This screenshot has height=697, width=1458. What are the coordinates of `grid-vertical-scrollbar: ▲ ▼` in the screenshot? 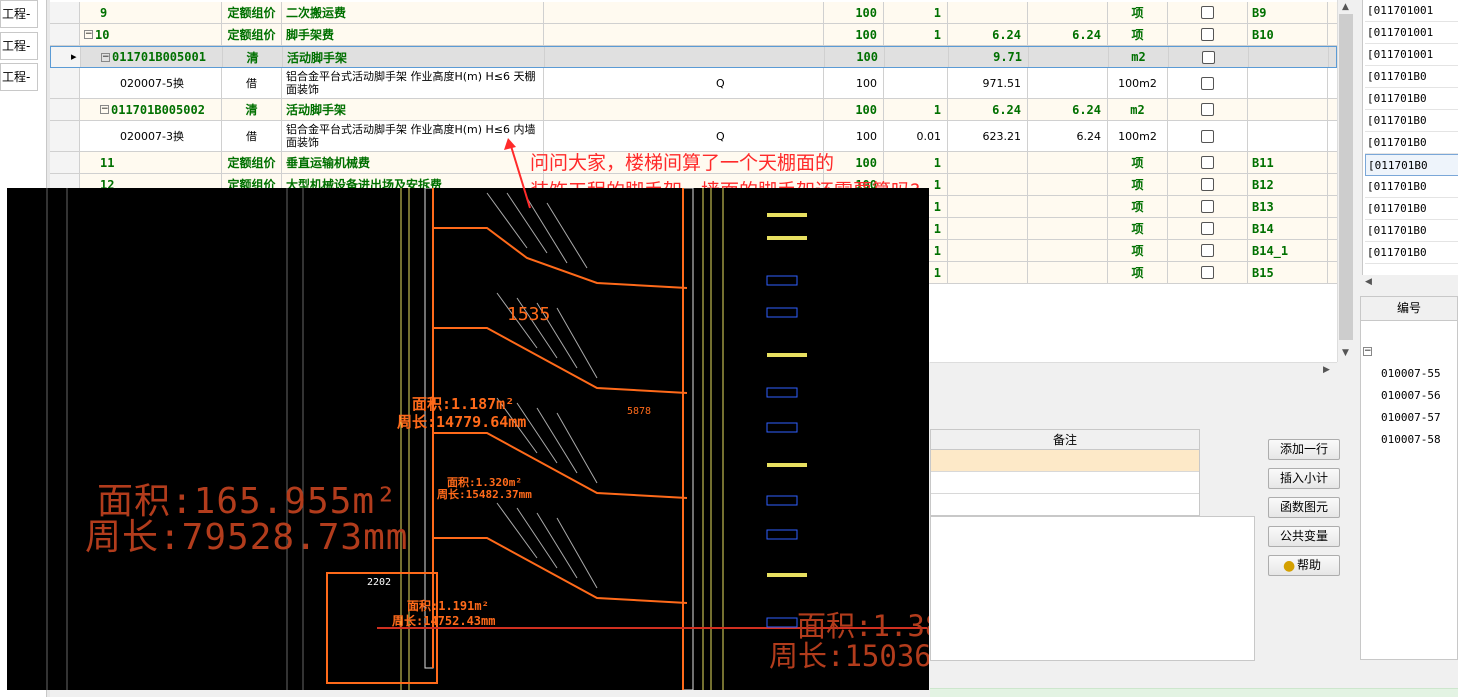 It's located at (1345, 181).